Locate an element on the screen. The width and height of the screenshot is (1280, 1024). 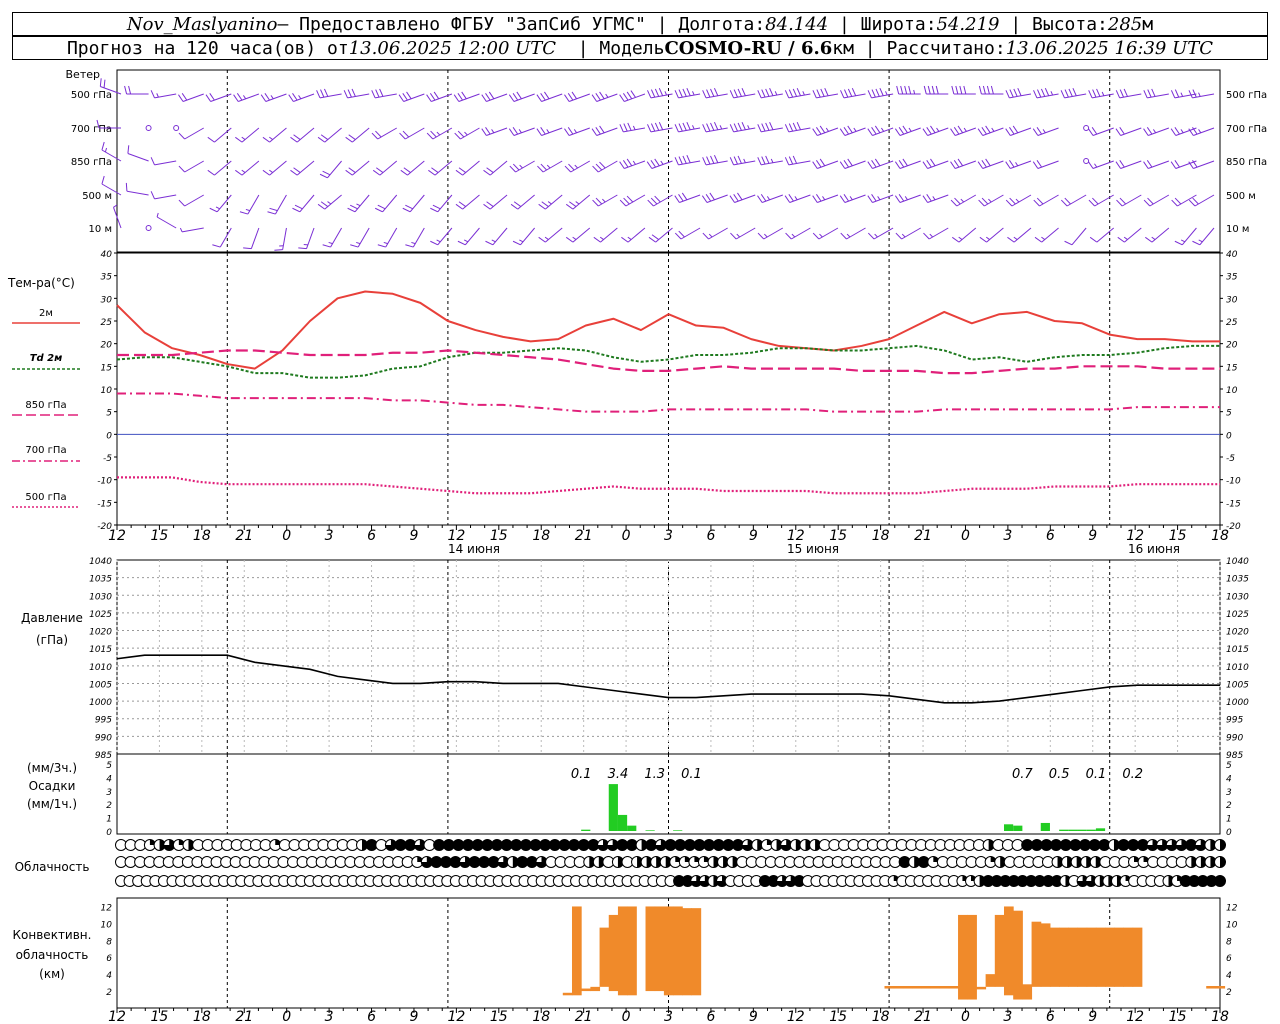
bottom-axis-tick-label-21: 3 is located at coordinates (1007, 1016).